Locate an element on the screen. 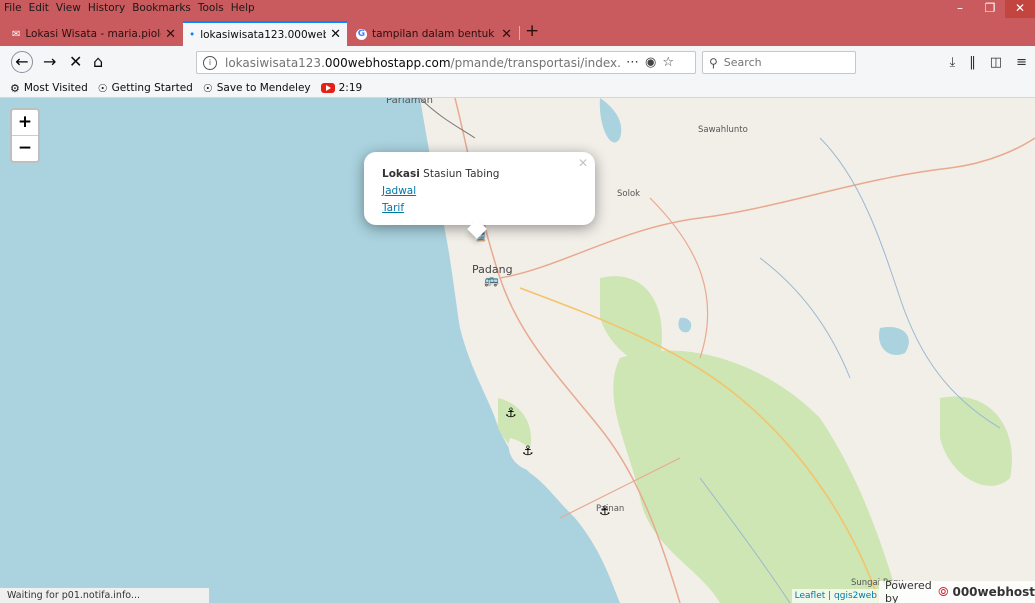  tab-gmail: ✉ Lokasi Wisata - maria.piolenta… ✕ is located at coordinates (94, 34).